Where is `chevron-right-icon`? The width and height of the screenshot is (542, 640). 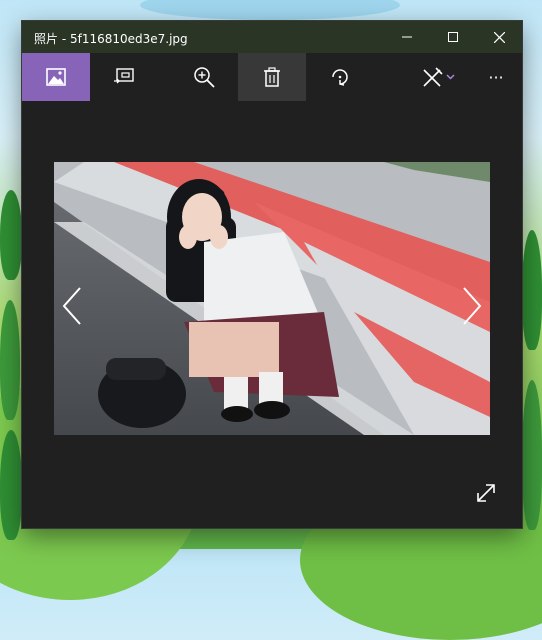 chevron-right-icon is located at coordinates (472, 306).